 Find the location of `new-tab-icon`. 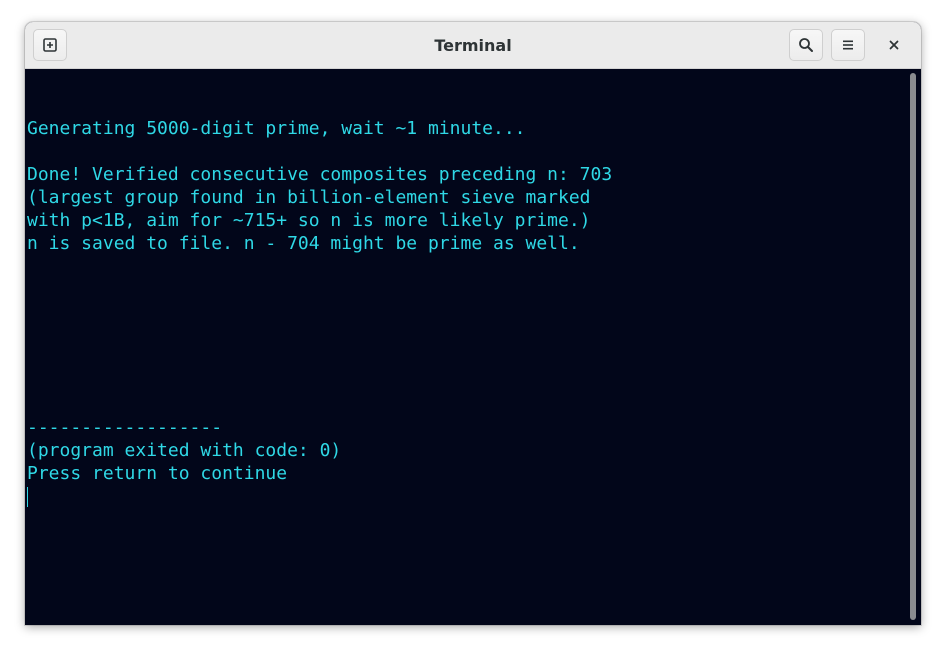

new-tab-icon is located at coordinates (50, 45).